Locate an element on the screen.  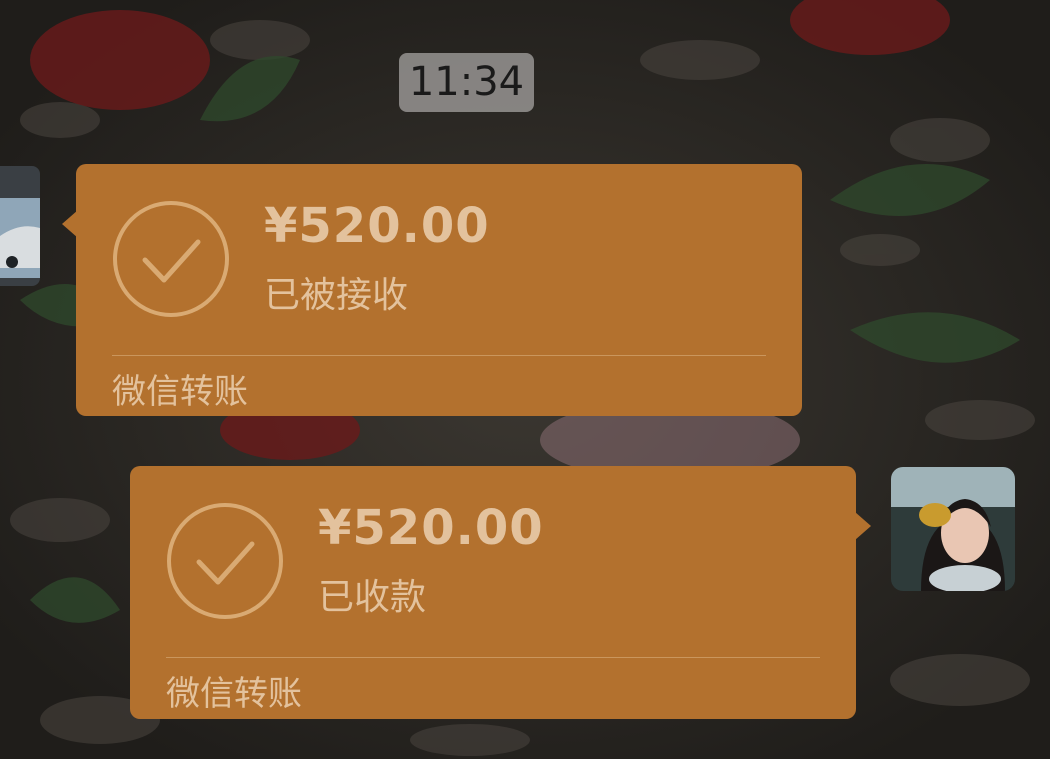
transfer-status: 已收款 is located at coordinates (372, 597).